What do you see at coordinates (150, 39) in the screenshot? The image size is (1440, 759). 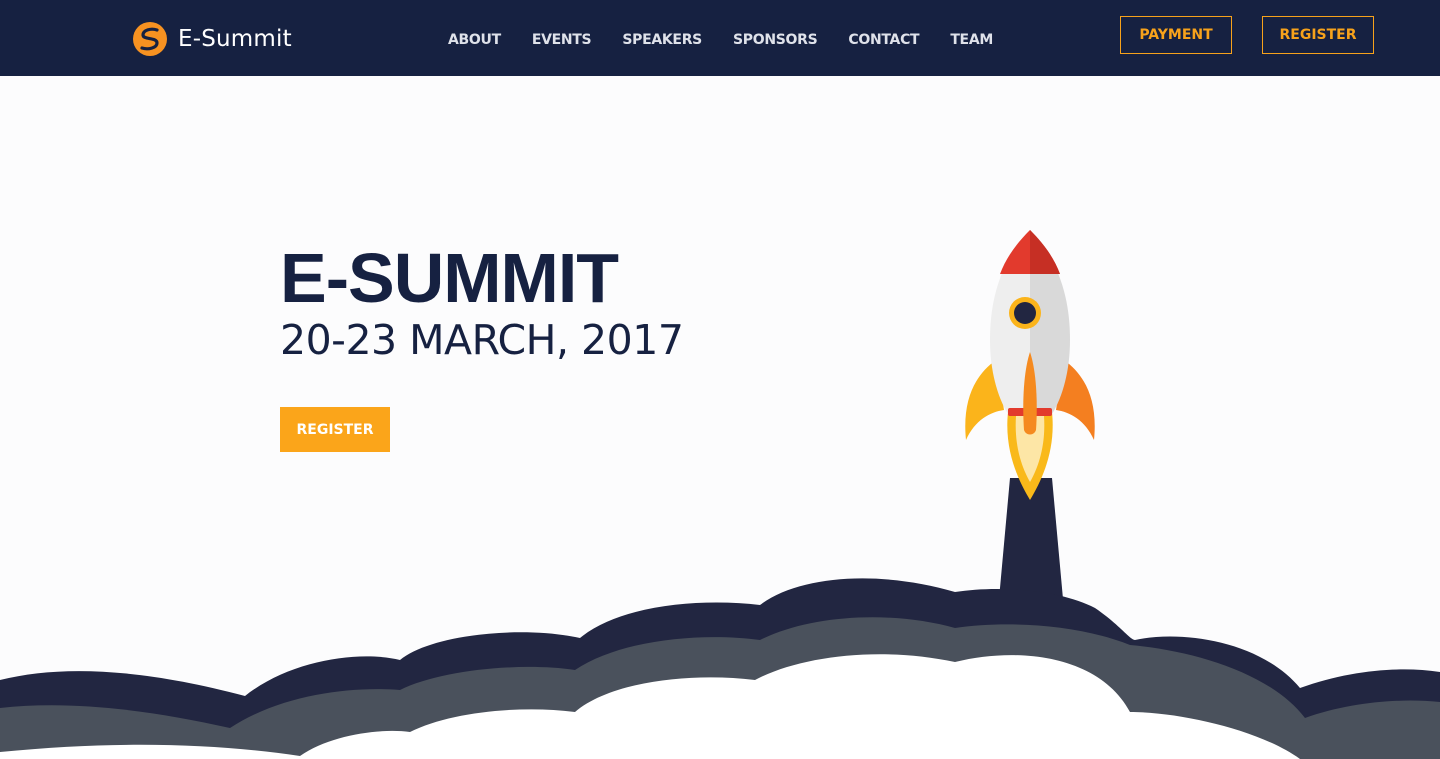 I see `logo-icon` at bounding box center [150, 39].